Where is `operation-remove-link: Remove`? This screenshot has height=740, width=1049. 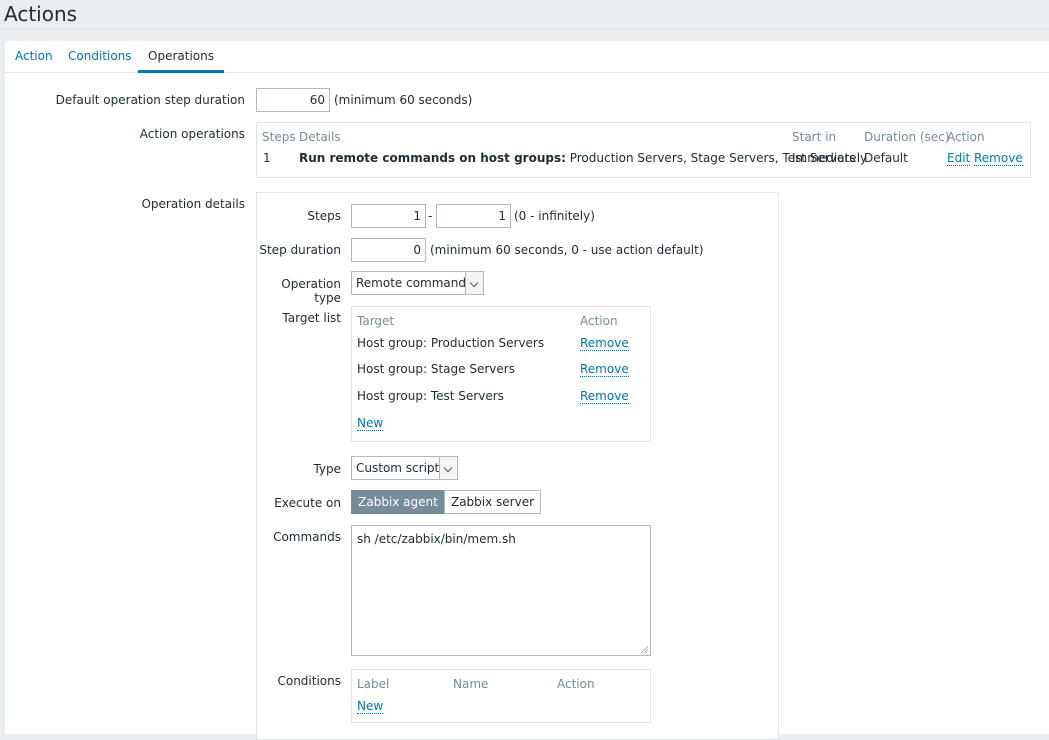 operation-remove-link: Remove is located at coordinates (998, 158).